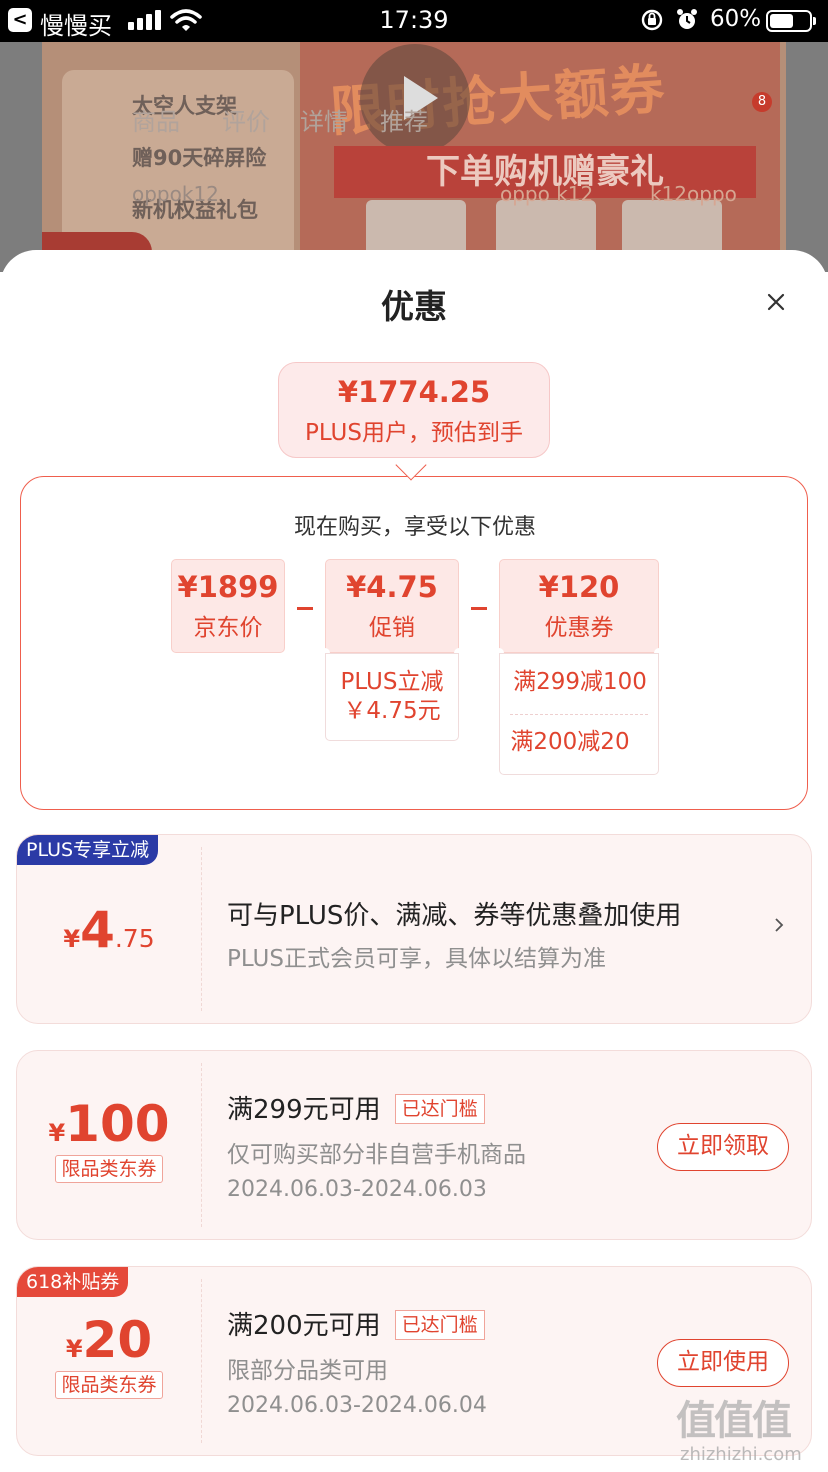 The width and height of the screenshot is (828, 1472). What do you see at coordinates (414, 392) in the screenshot?
I see `estimated-price: ¥1774.25` at bounding box center [414, 392].